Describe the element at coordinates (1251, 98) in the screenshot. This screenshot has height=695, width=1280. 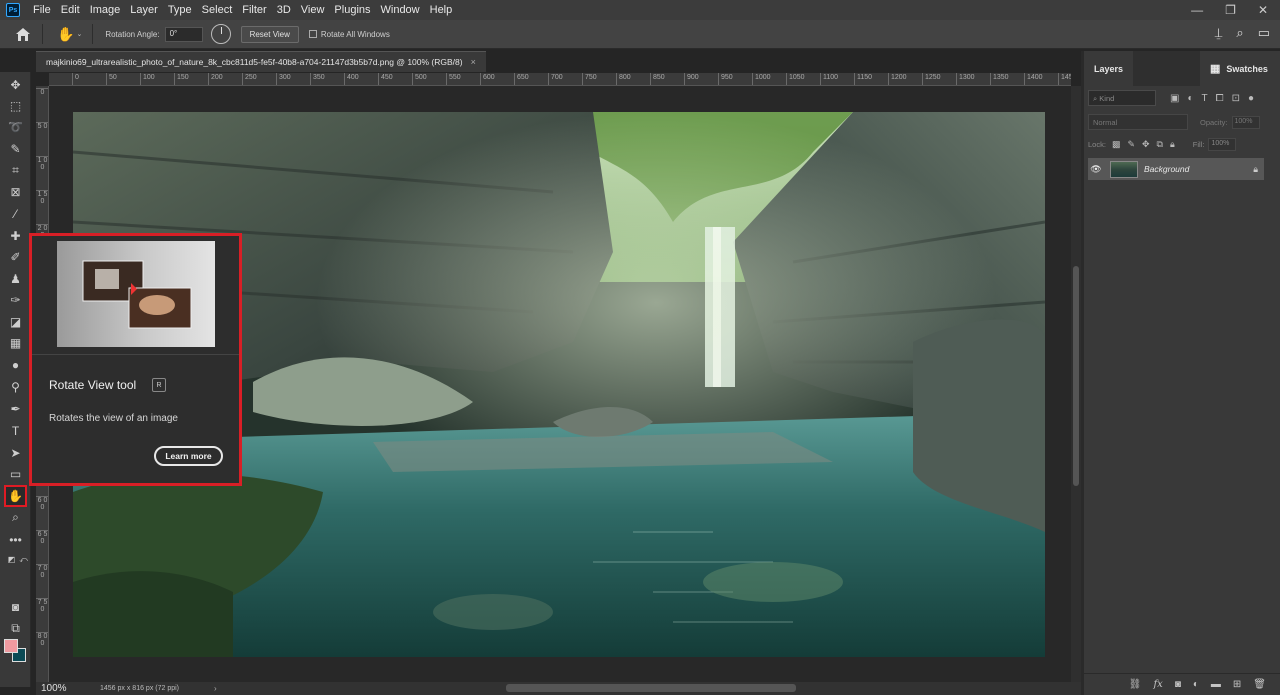
I see `filter-toggle-icon: ●` at that location.